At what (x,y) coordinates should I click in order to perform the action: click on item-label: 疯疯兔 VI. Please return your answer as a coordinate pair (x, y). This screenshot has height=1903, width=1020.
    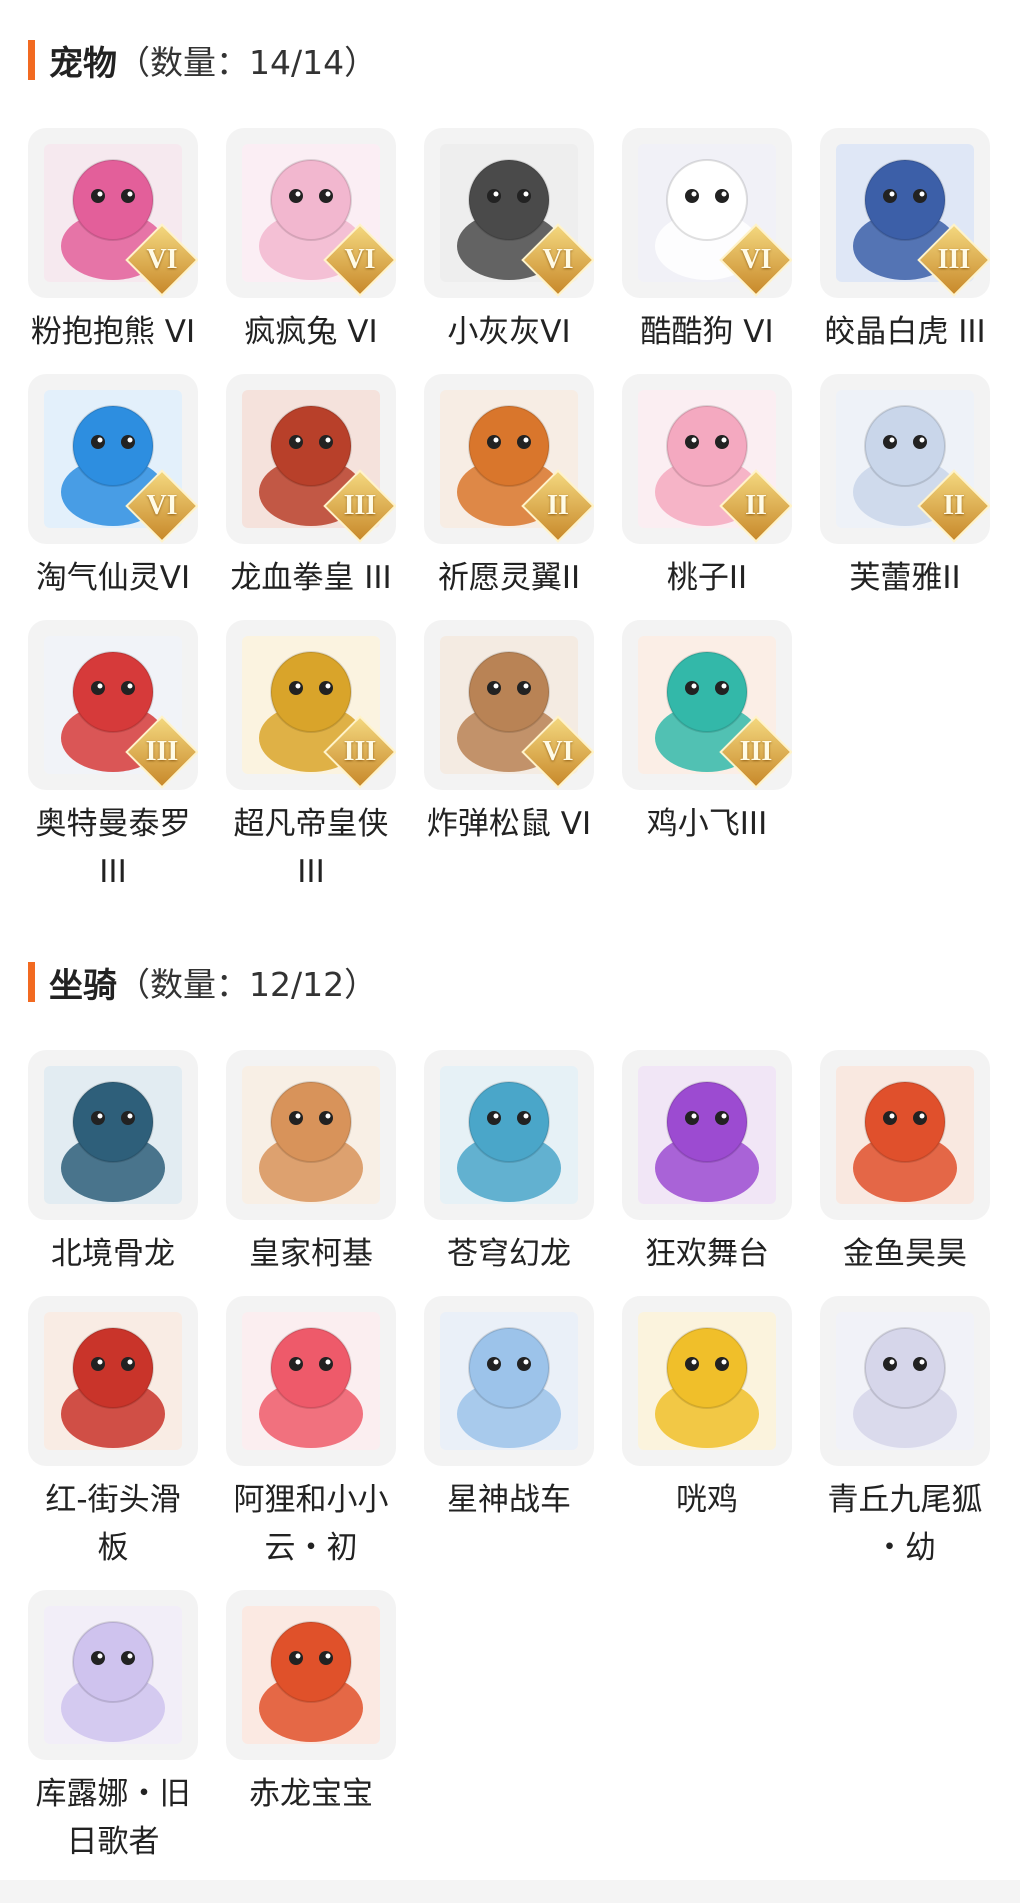
    Looking at the image, I should click on (311, 332).